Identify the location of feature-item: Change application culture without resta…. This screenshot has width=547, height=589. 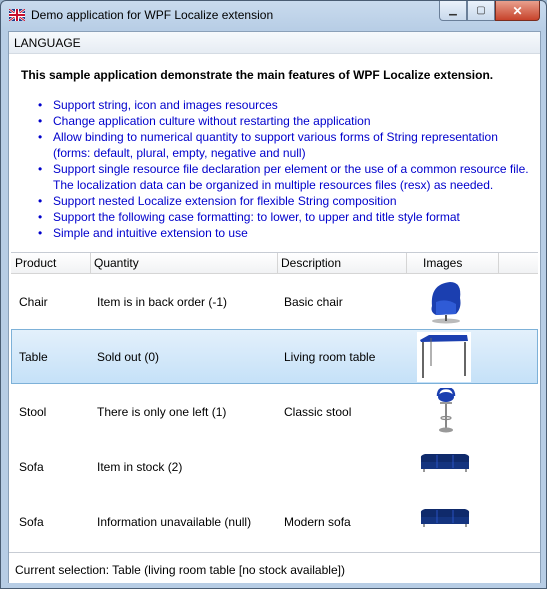
(285, 121).